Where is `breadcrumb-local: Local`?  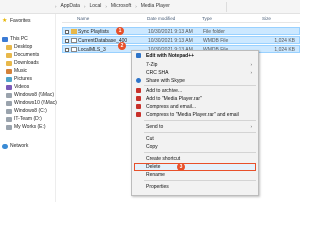 breadcrumb-local: Local is located at coordinates (95, 6).